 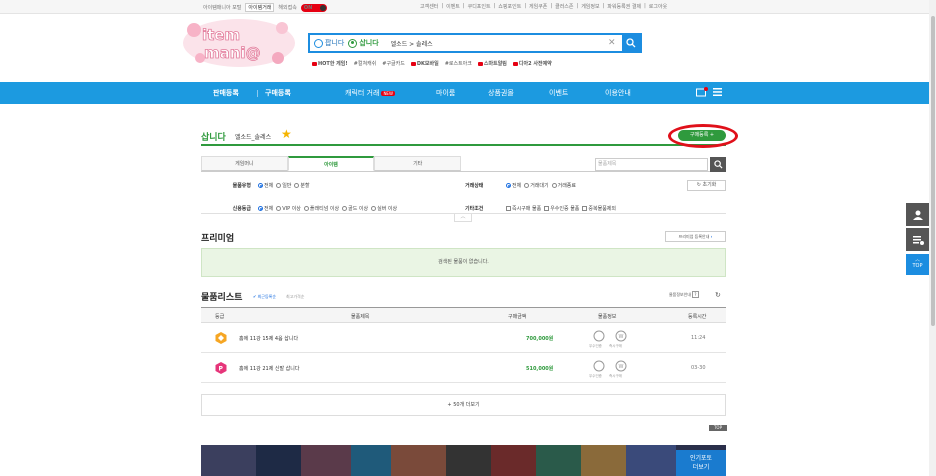 I want to click on util-link-plus: 클러스존, so click(x=564, y=6).